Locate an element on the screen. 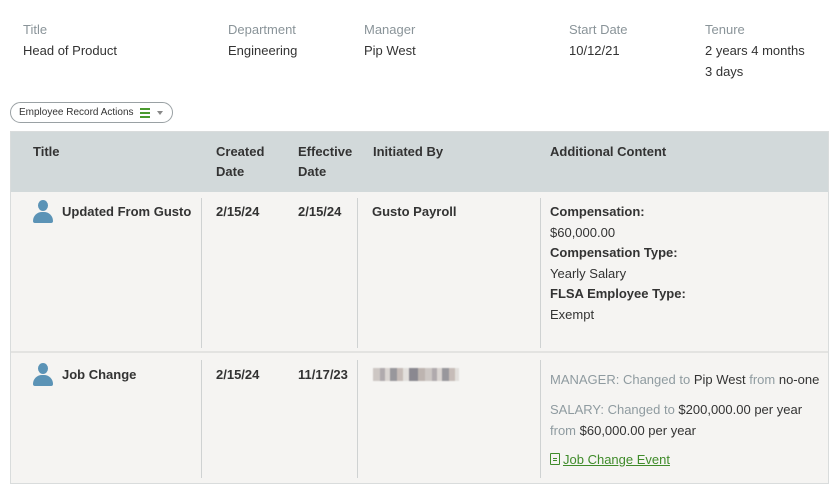 Image resolution: width=837 pixels, height=493 pixels. salary-change-from-word: from is located at coordinates (563, 430).